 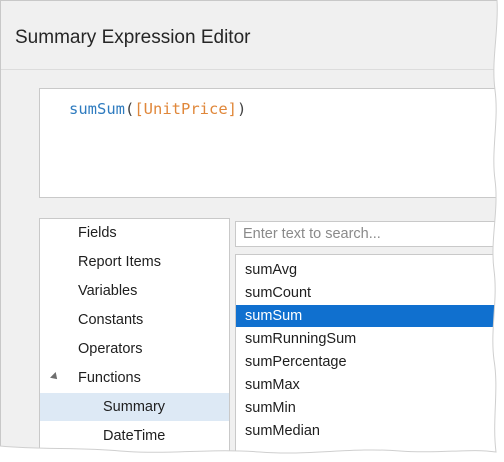 I want to click on tree-item-datetime: DateTime, so click(x=134, y=436).